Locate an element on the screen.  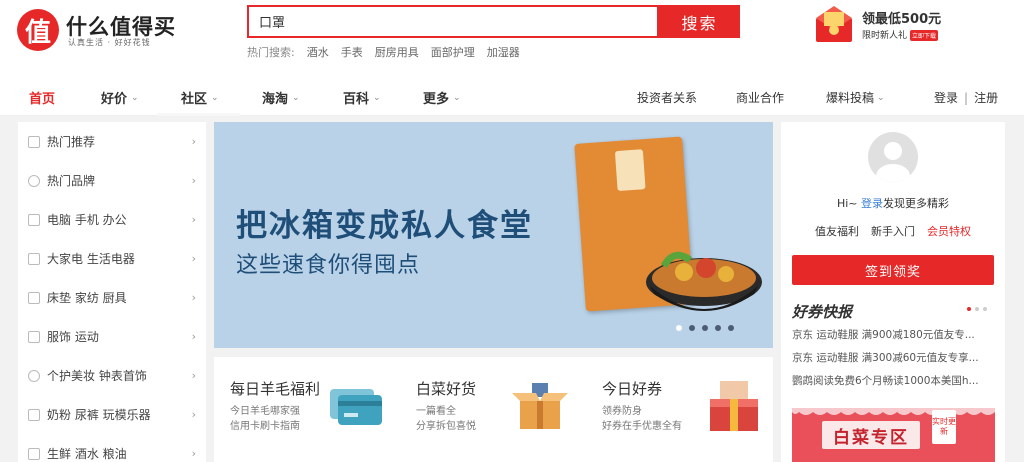
nav-item-community: 社区 ⌄ is located at coordinates (200, 97).